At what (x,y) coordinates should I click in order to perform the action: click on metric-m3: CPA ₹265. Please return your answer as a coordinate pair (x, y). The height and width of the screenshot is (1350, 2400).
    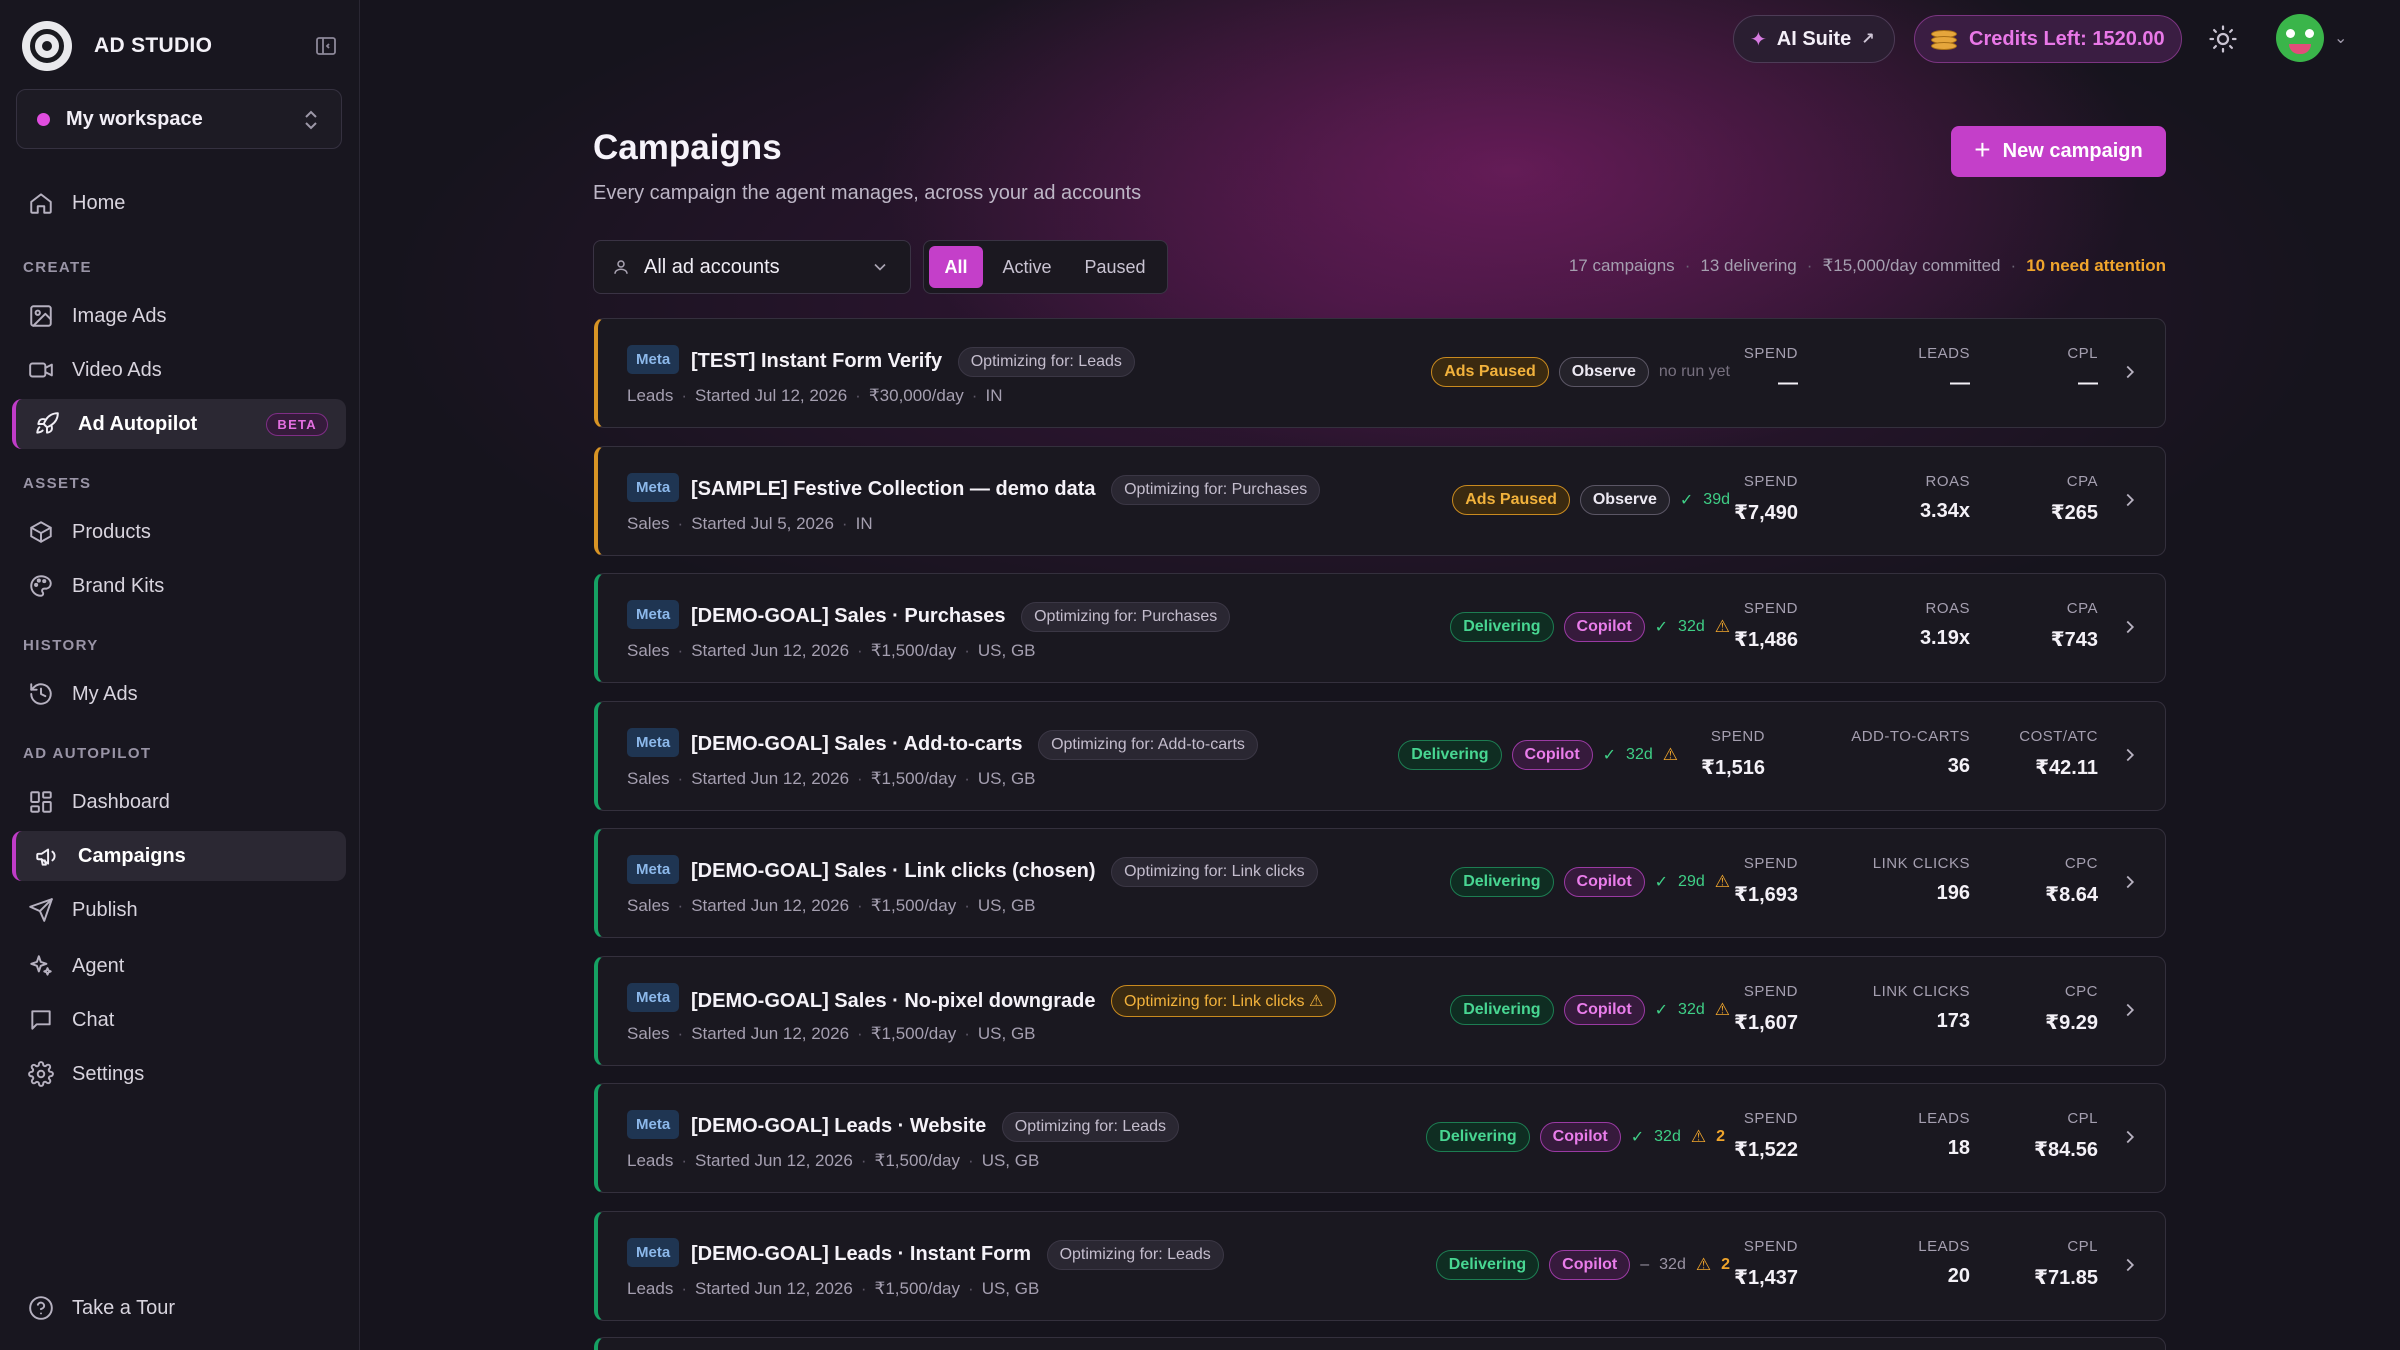
    Looking at the image, I should click on (2074, 499).